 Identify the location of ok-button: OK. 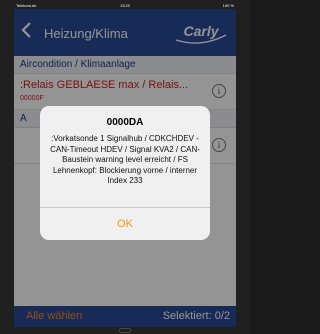
(125, 224).